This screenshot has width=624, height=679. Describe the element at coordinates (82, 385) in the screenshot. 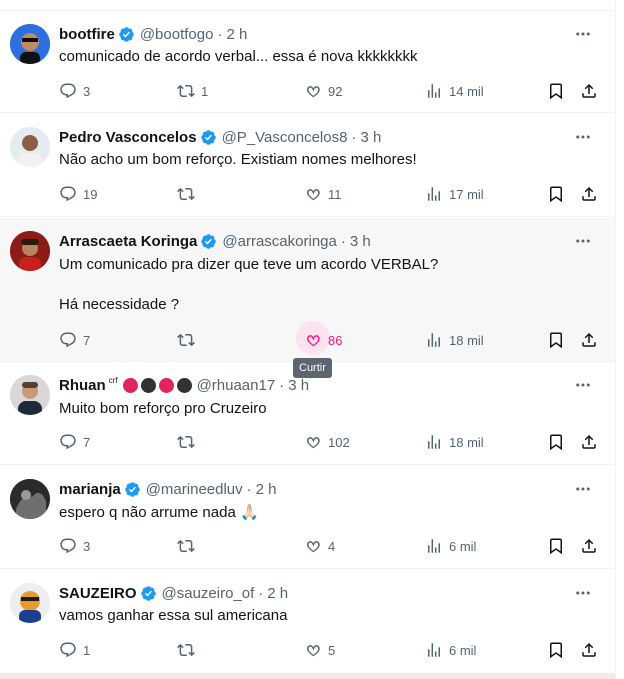

I see `author-name: Rhuan` at that location.